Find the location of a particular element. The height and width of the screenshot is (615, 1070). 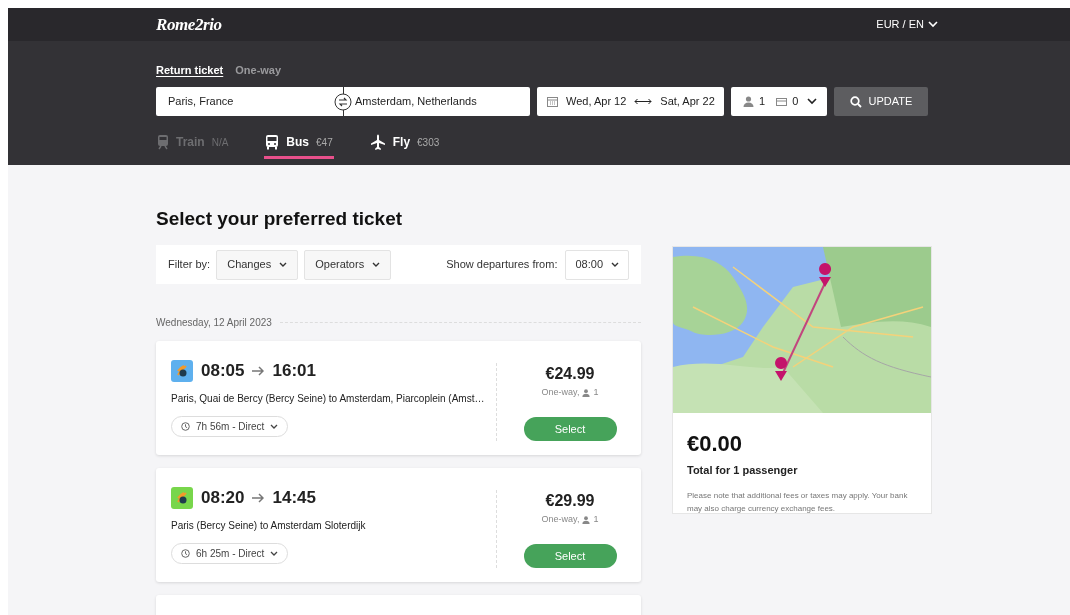

search-icon is located at coordinates (855, 101).